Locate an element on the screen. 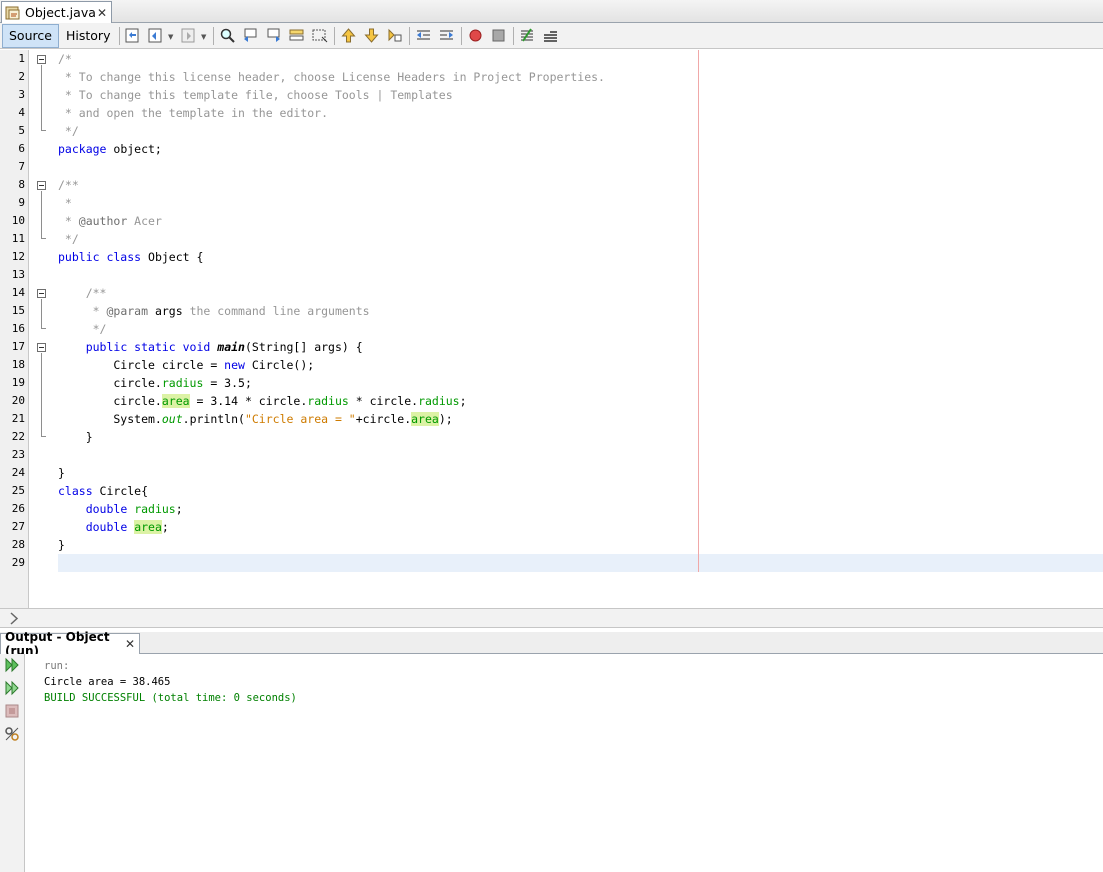 Image resolution: width=1103 pixels, height=872 pixels. code-line: * @param args the command line arguments is located at coordinates (214, 311).